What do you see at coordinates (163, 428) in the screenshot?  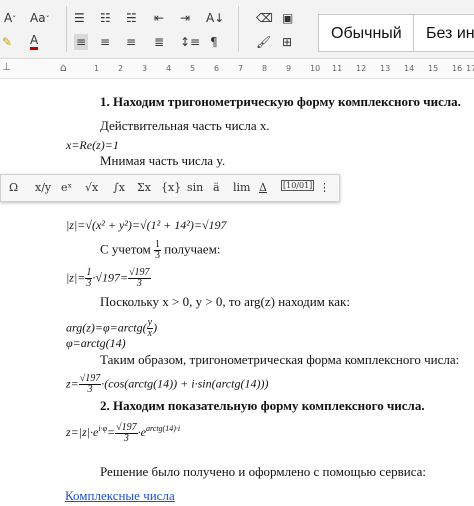 I see `exp-superscript: arctg(14)·i` at bounding box center [163, 428].